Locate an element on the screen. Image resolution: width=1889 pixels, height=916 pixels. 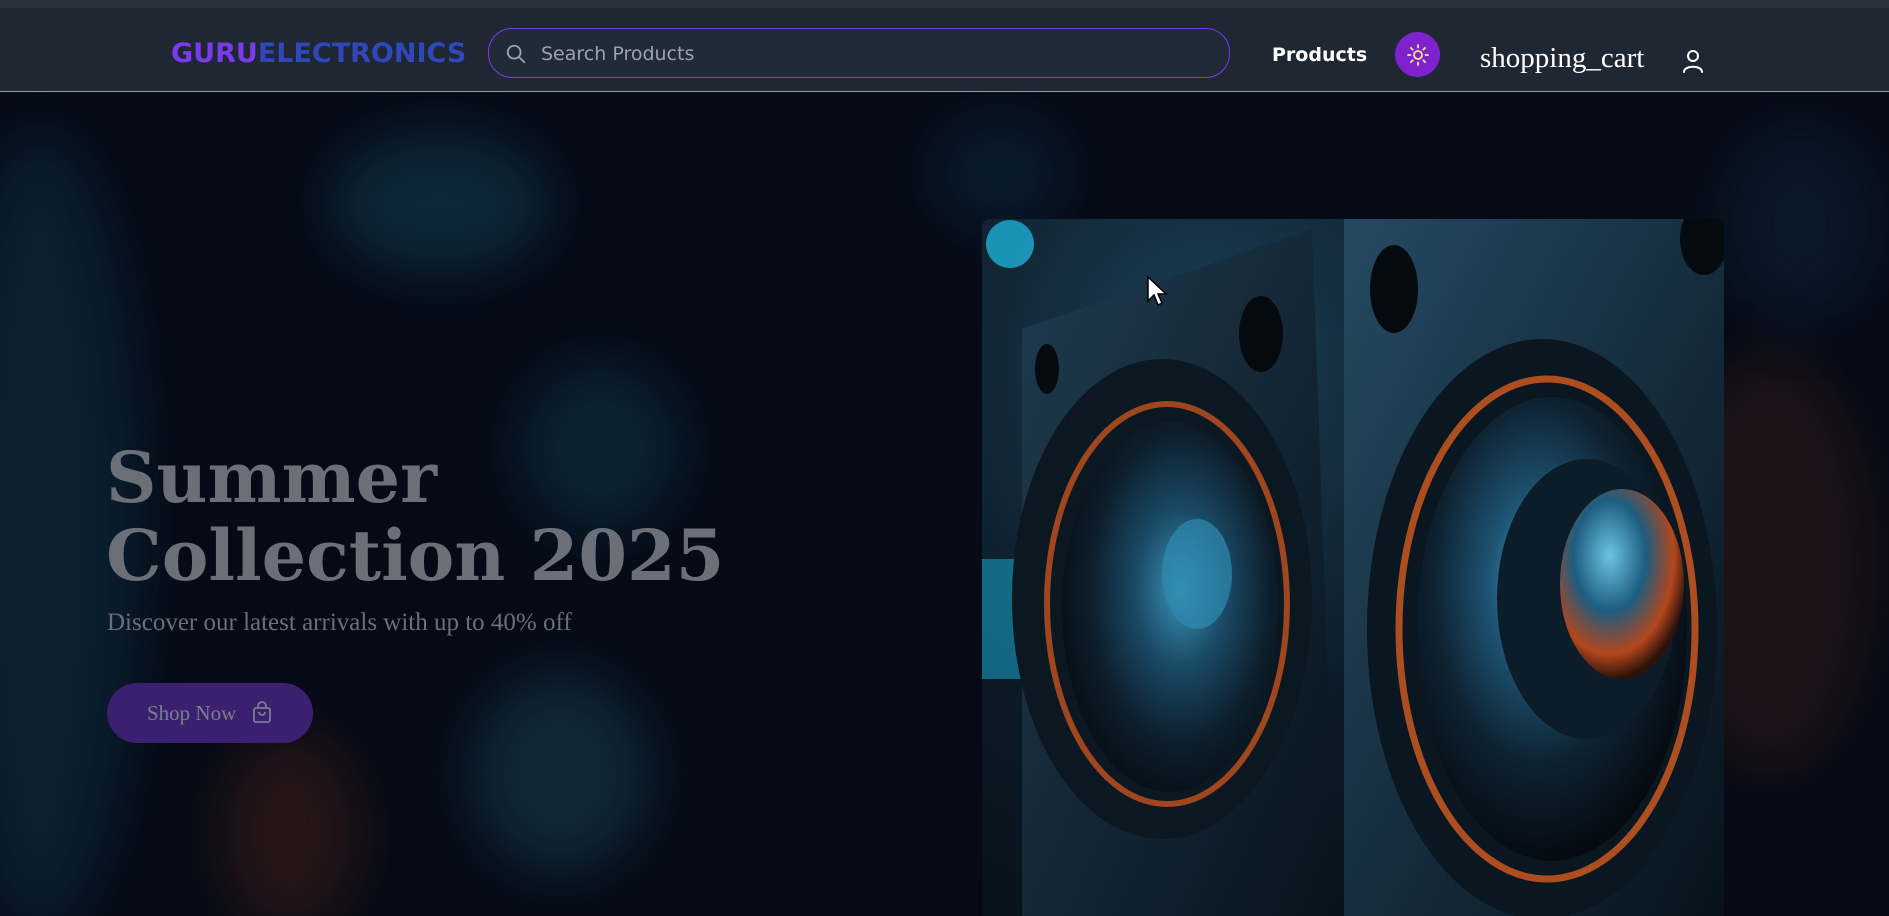
search-bar is located at coordinates (859, 53).